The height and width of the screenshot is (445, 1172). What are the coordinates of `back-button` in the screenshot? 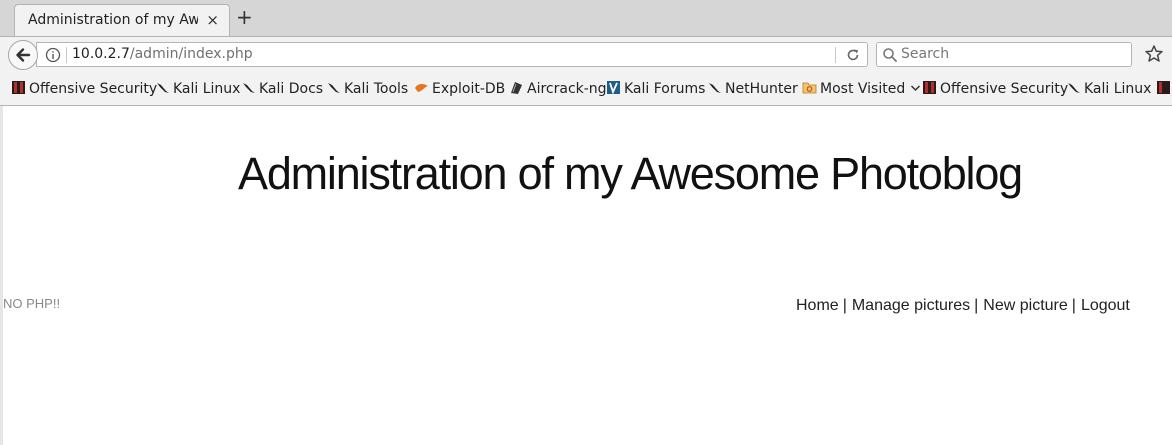 It's located at (23, 55).